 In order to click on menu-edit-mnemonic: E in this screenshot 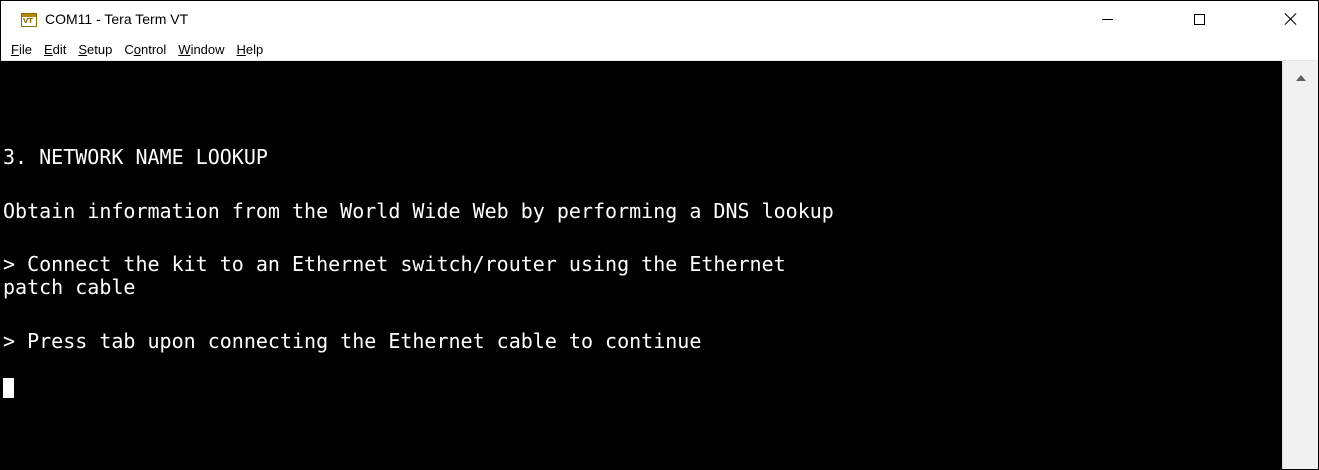, I will do `click(48, 49)`.